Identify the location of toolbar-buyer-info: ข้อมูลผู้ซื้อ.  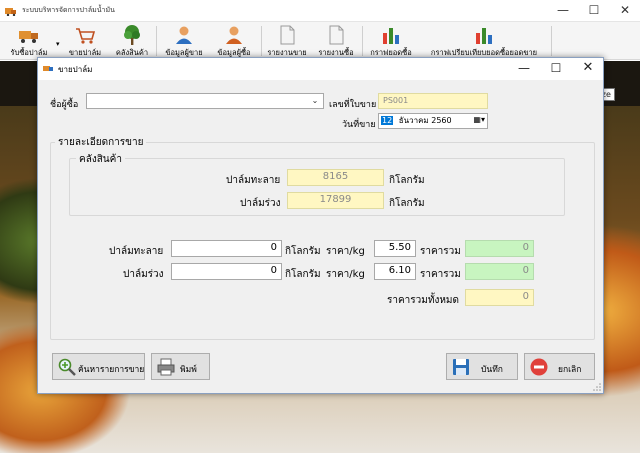
(234, 41).